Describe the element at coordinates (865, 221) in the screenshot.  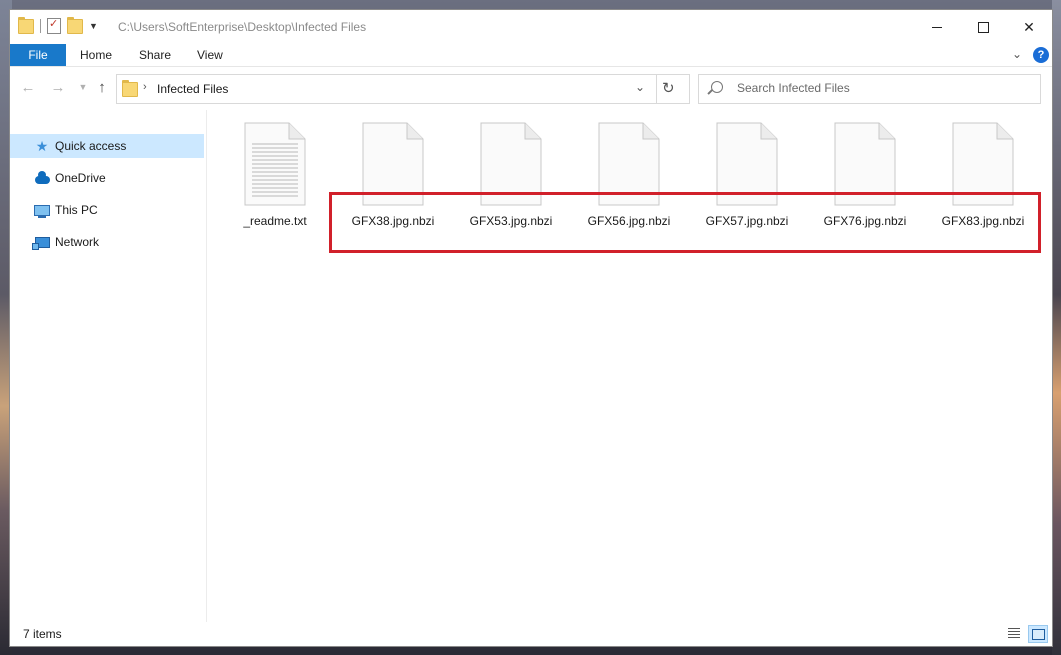
I see `file-name: GFX76.jpg.nbzi` at that location.